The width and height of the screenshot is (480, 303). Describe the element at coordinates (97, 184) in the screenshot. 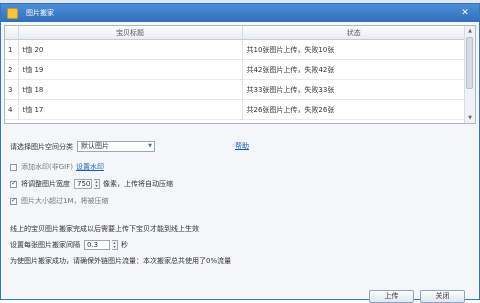

I see `resize-width-stepper: ▴ ▾` at that location.